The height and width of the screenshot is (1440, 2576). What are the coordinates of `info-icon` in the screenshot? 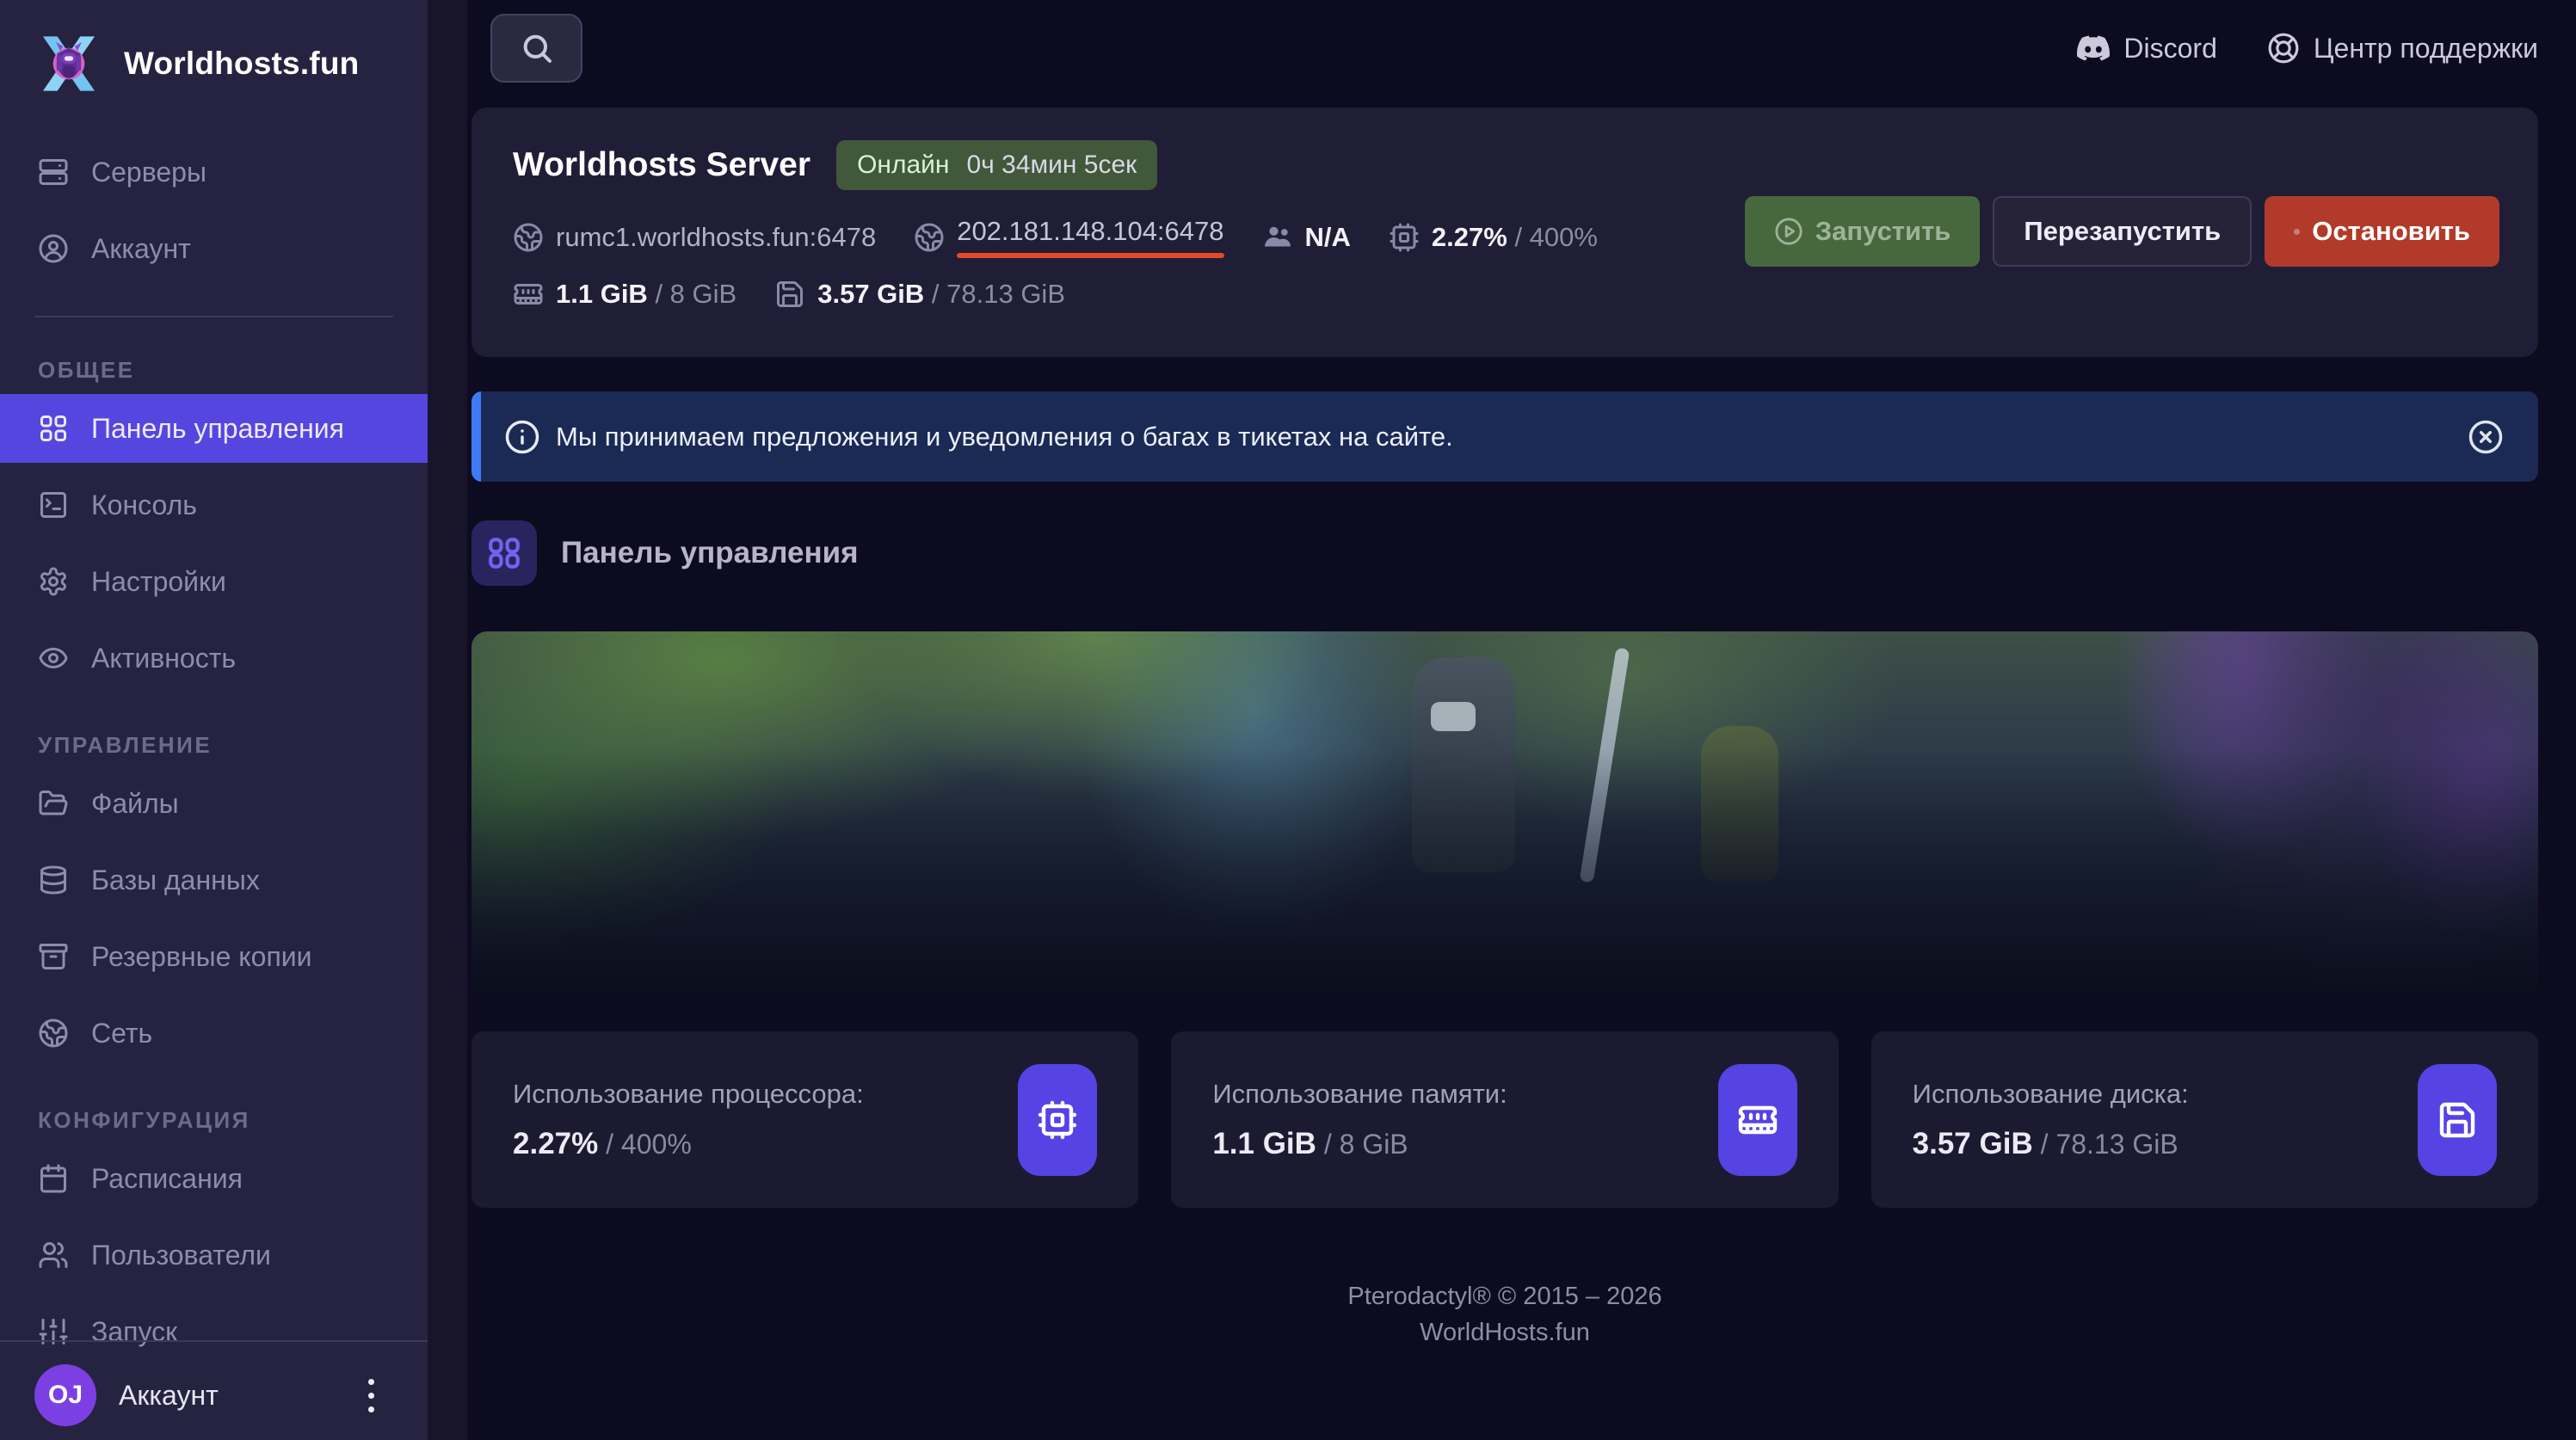 It's located at (522, 437).